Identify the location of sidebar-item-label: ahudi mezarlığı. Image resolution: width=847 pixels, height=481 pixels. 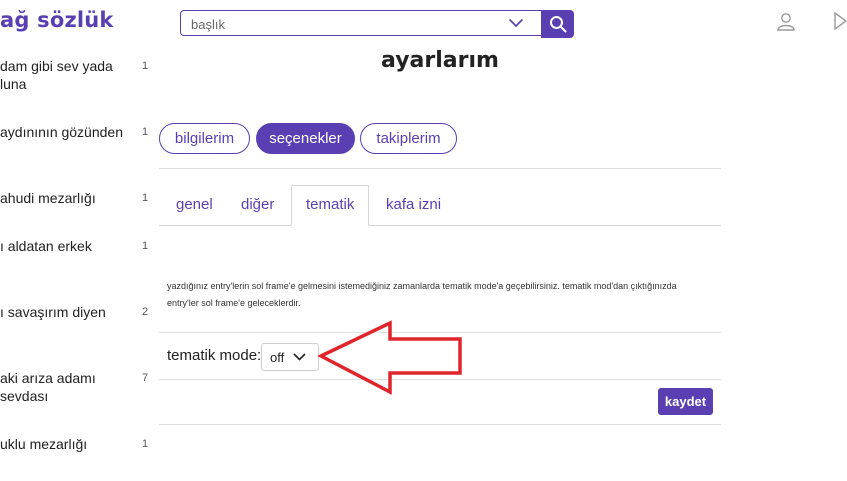
(48, 198).